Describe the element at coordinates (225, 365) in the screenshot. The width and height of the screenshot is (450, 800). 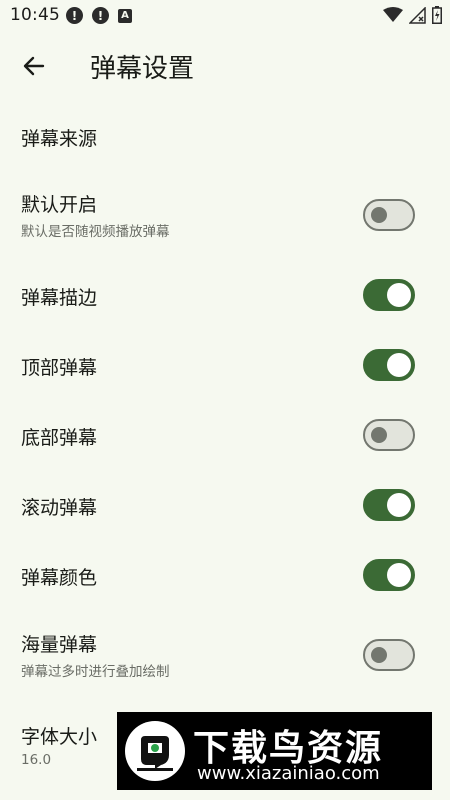
I see `setting-top: 顶部弹幕` at that location.